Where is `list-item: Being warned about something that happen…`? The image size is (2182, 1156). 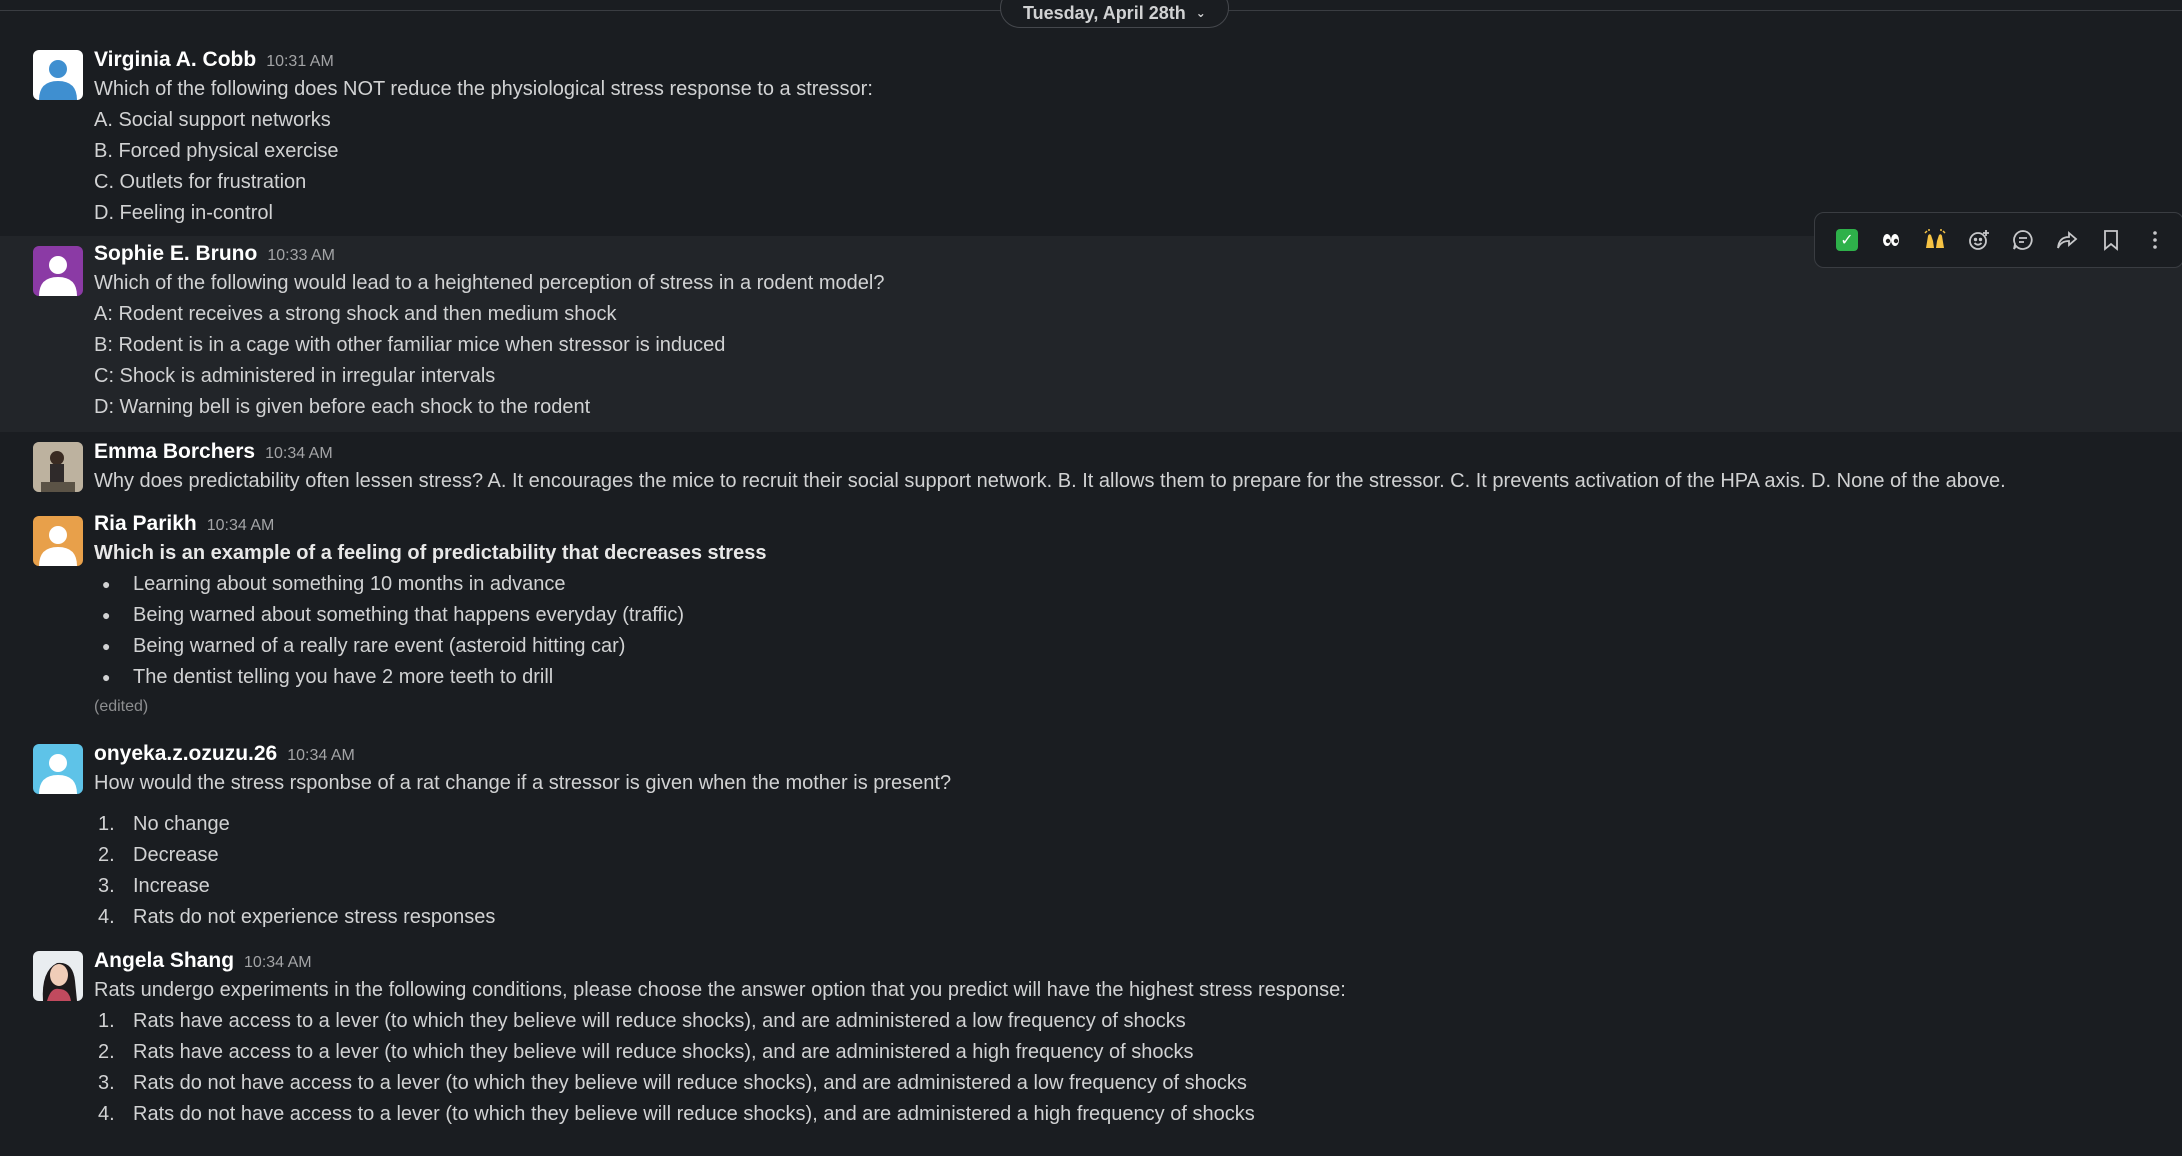
list-item: Being warned about something that happen… is located at coordinates (1128, 615).